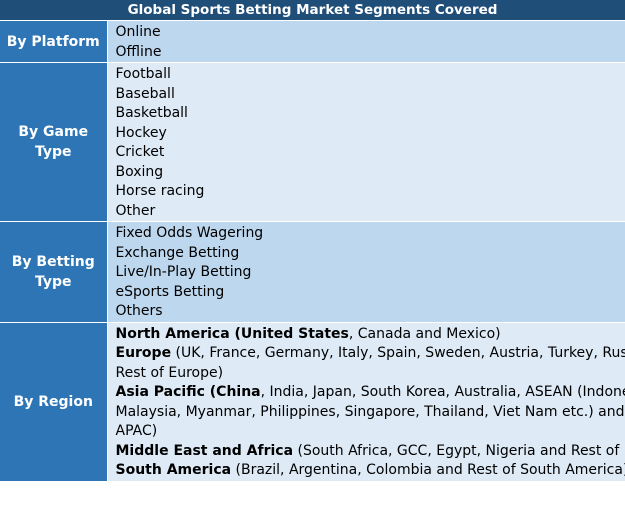  I want to click on region-name: North America (United States, so click(232, 333).